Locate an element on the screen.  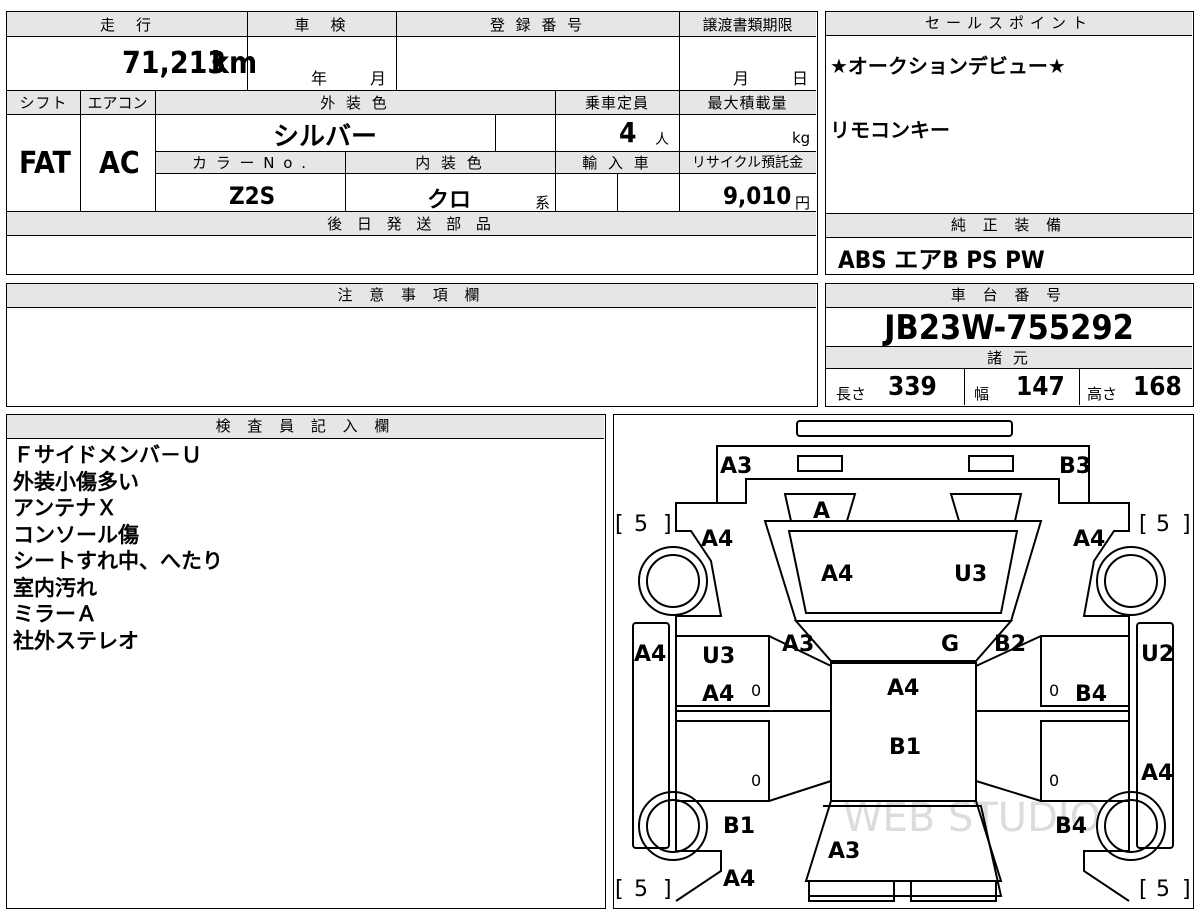
capacity-value: 4 is located at coordinates (628, 132).